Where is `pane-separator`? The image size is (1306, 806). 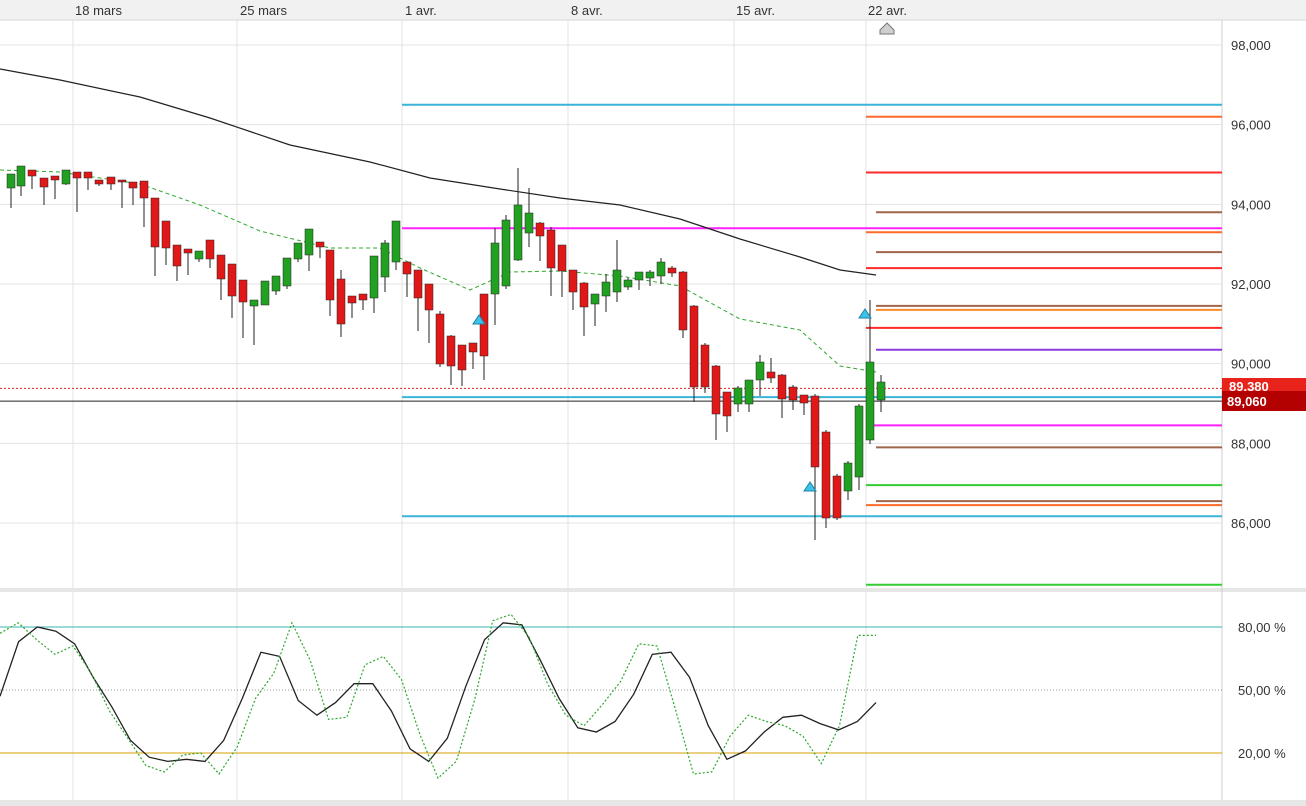 pane-separator is located at coordinates (653, 590).